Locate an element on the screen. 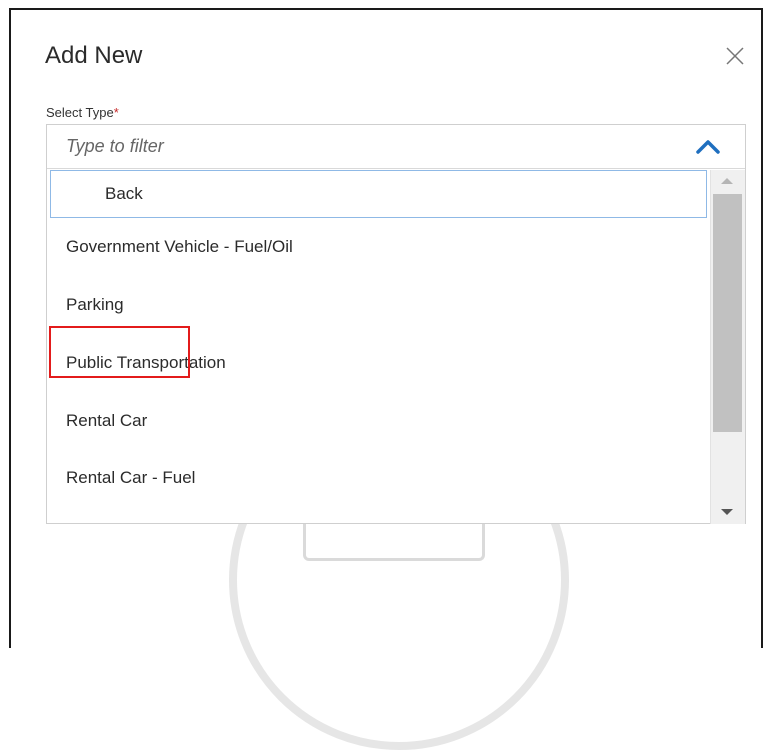 This screenshot has height=750, width=770. scroll-up-arrow-icon is located at coordinates (727, 181).